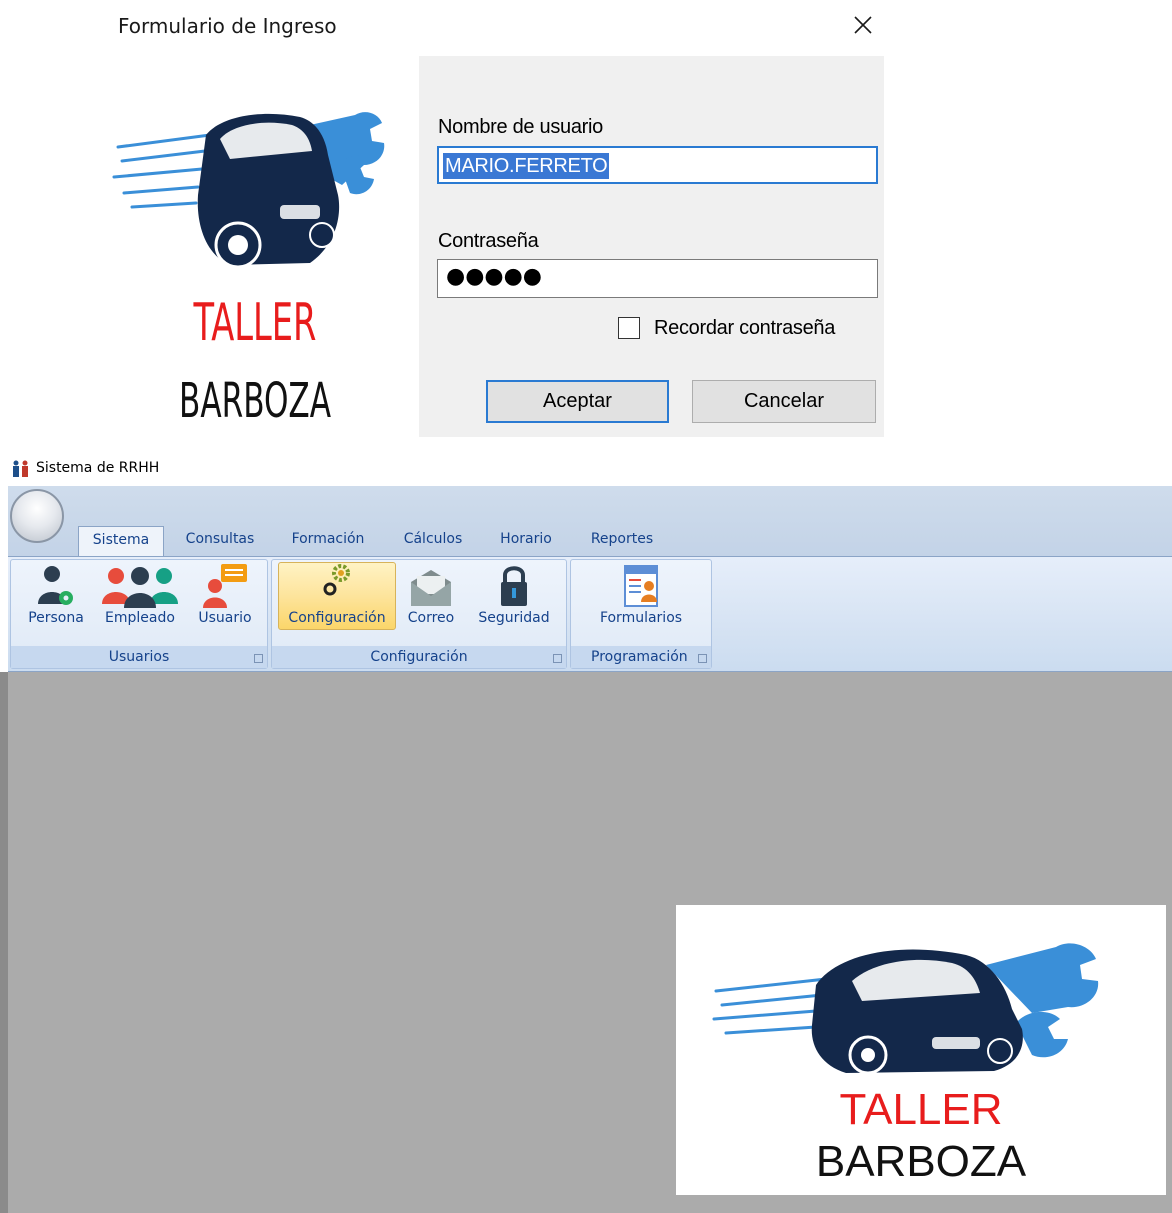  What do you see at coordinates (657, 278) in the screenshot?
I see `password-input: ●●●●●` at bounding box center [657, 278].